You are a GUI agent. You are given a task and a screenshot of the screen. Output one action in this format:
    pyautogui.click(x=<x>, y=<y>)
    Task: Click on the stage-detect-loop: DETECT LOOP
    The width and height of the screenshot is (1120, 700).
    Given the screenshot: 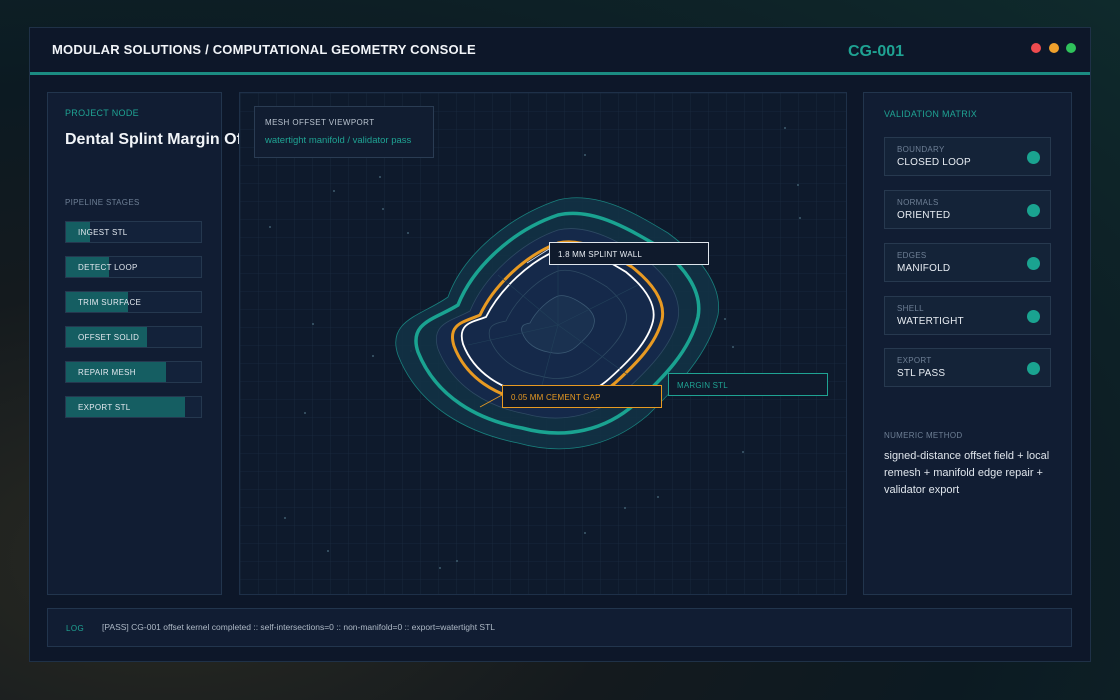 What is the action you would take?
    pyautogui.click(x=133, y=267)
    